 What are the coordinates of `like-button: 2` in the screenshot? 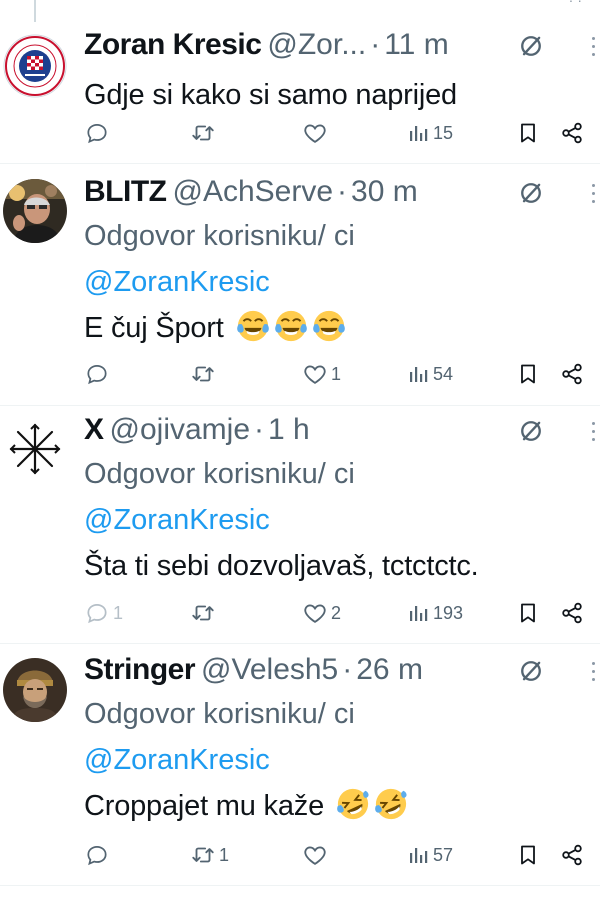 It's located at (321, 613).